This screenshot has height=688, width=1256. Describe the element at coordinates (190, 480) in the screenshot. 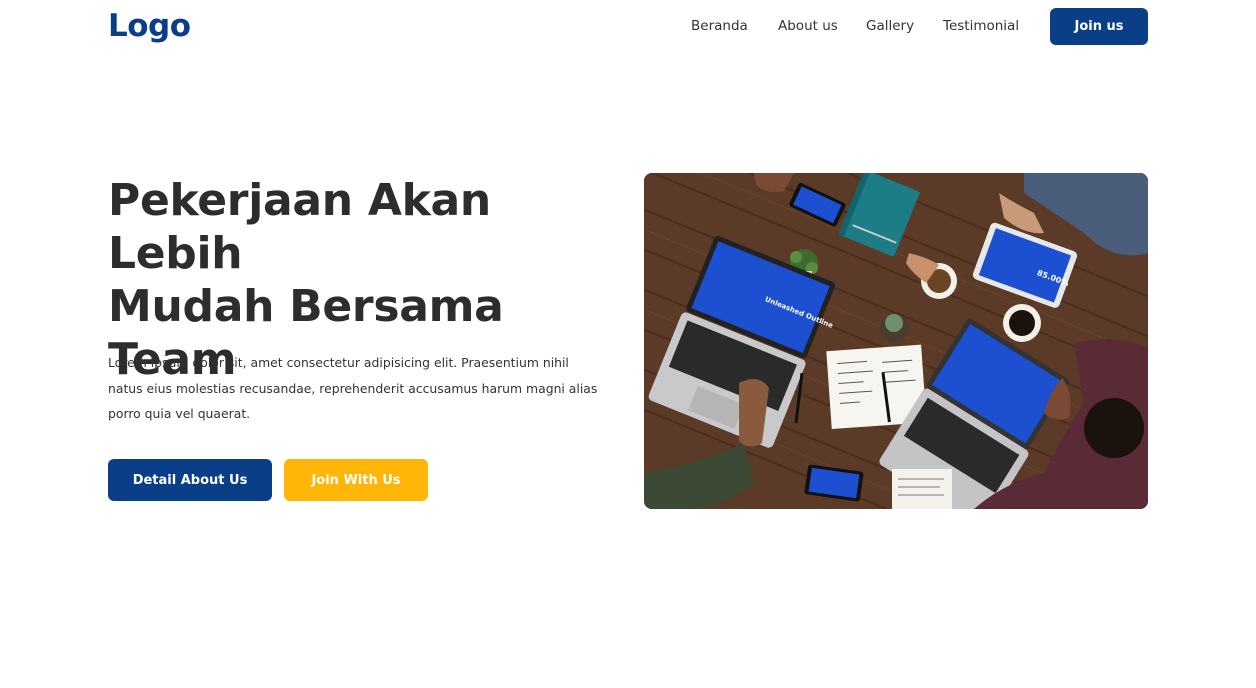

I see `detail-about-us-button: Detail About Us` at that location.